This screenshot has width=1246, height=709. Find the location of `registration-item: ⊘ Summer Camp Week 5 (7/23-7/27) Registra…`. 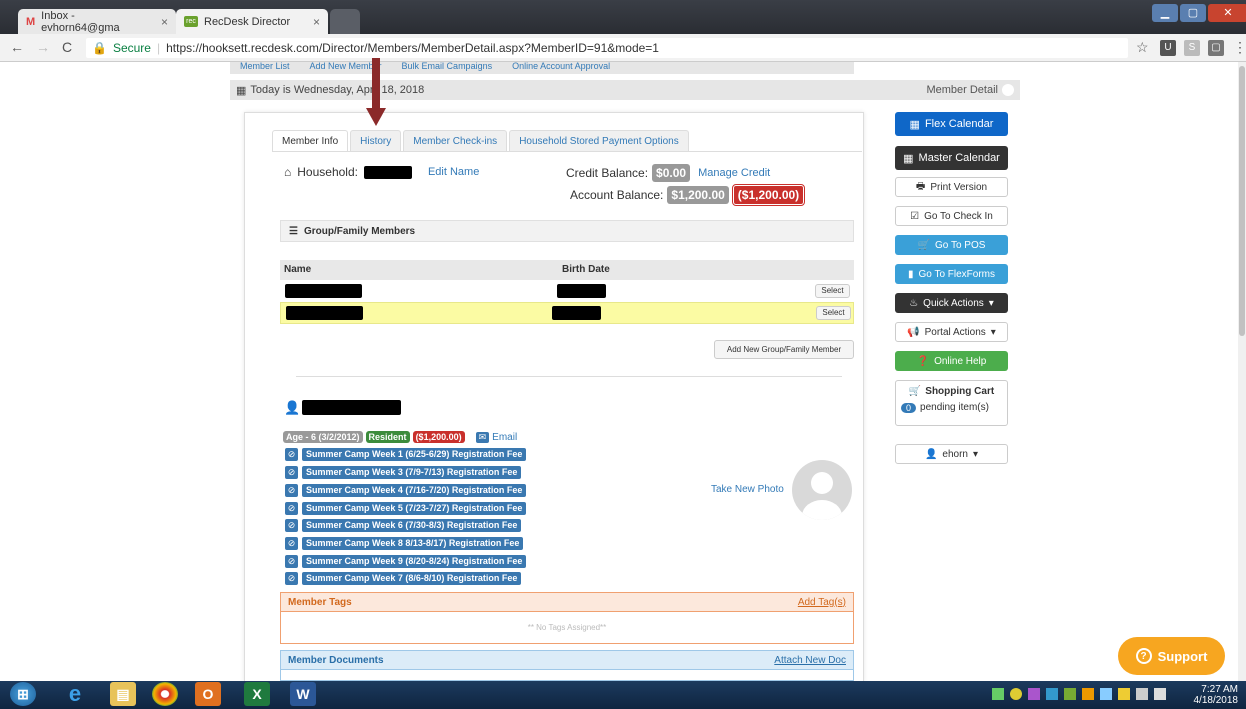

registration-item: ⊘ Summer Camp Week 5 (7/23-7/27) Registra… is located at coordinates (406, 508).